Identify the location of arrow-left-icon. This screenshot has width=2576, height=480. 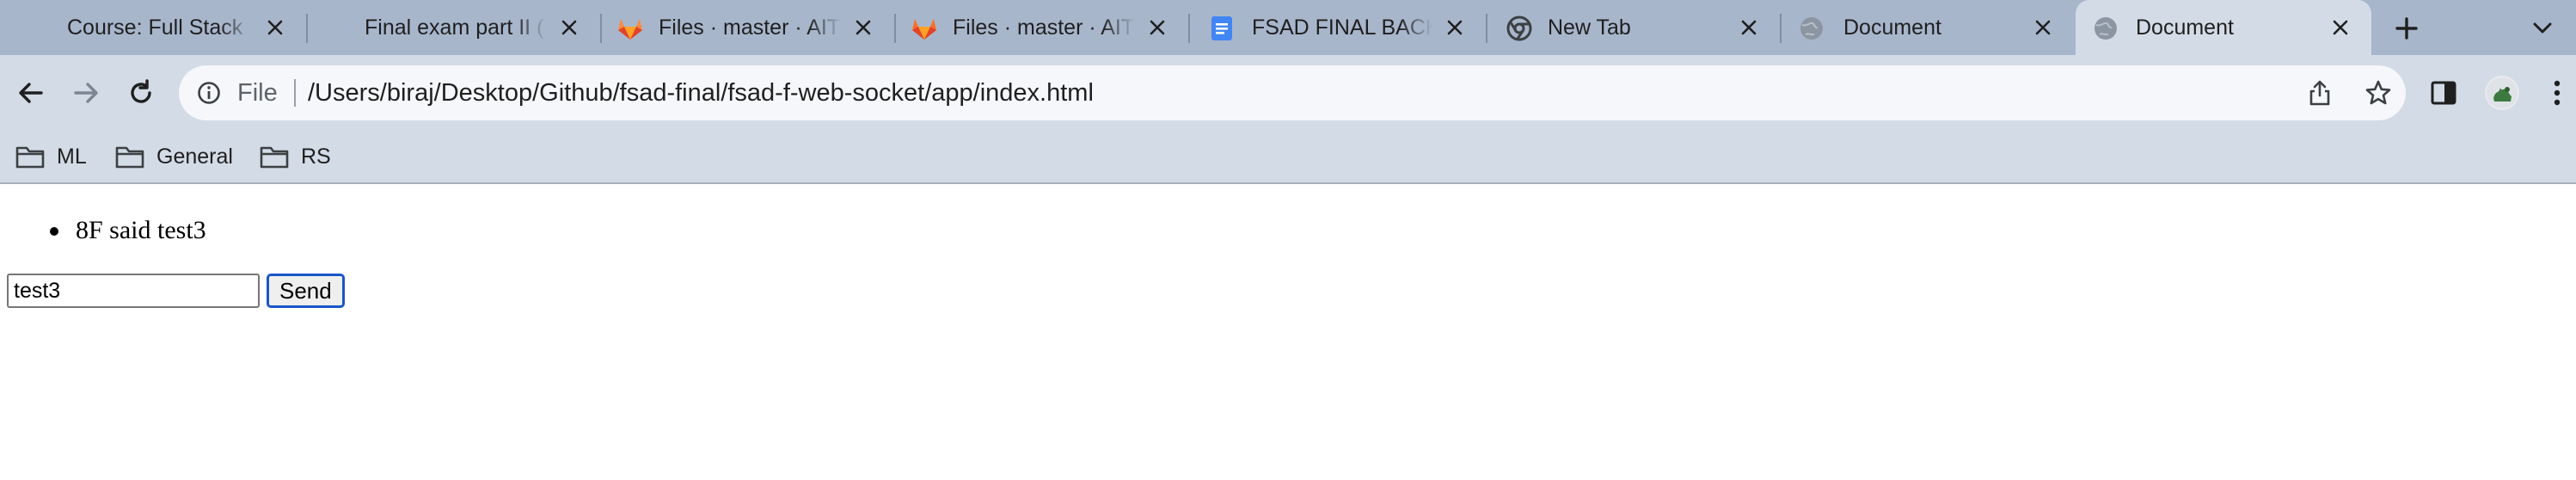
(31, 93).